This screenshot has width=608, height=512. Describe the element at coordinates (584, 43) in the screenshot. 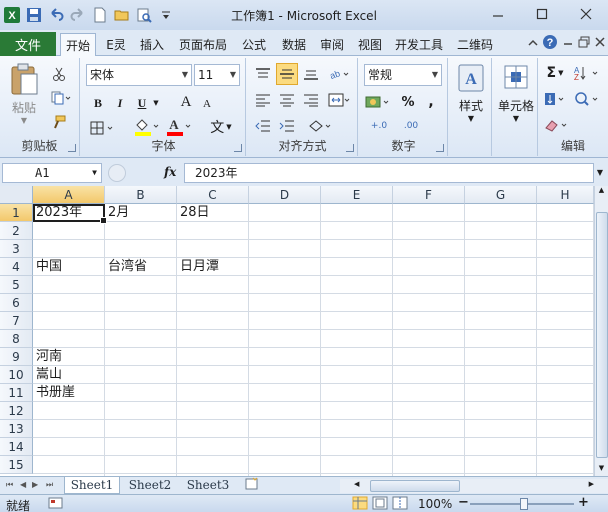

I see `workbook-restore-icon` at that location.